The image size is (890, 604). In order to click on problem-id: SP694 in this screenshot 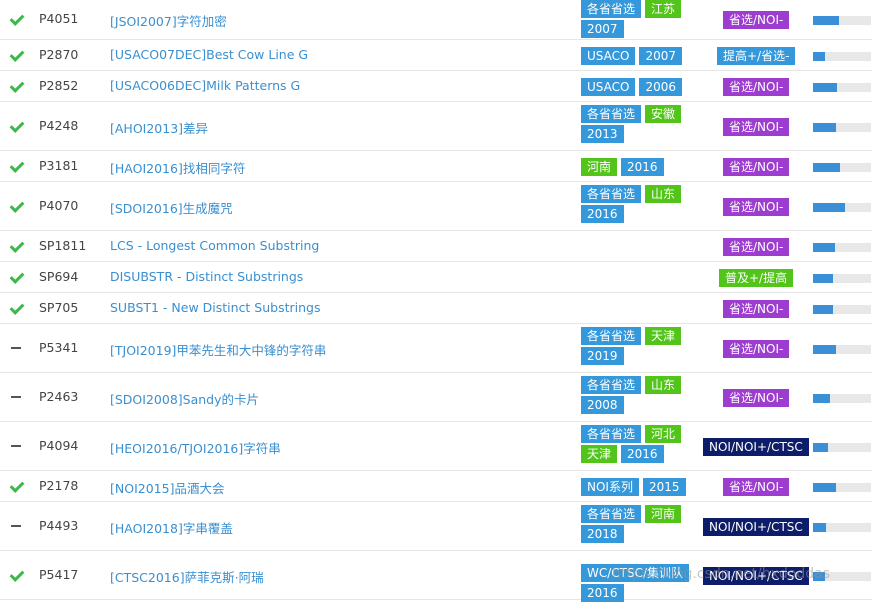, I will do `click(59, 276)`.